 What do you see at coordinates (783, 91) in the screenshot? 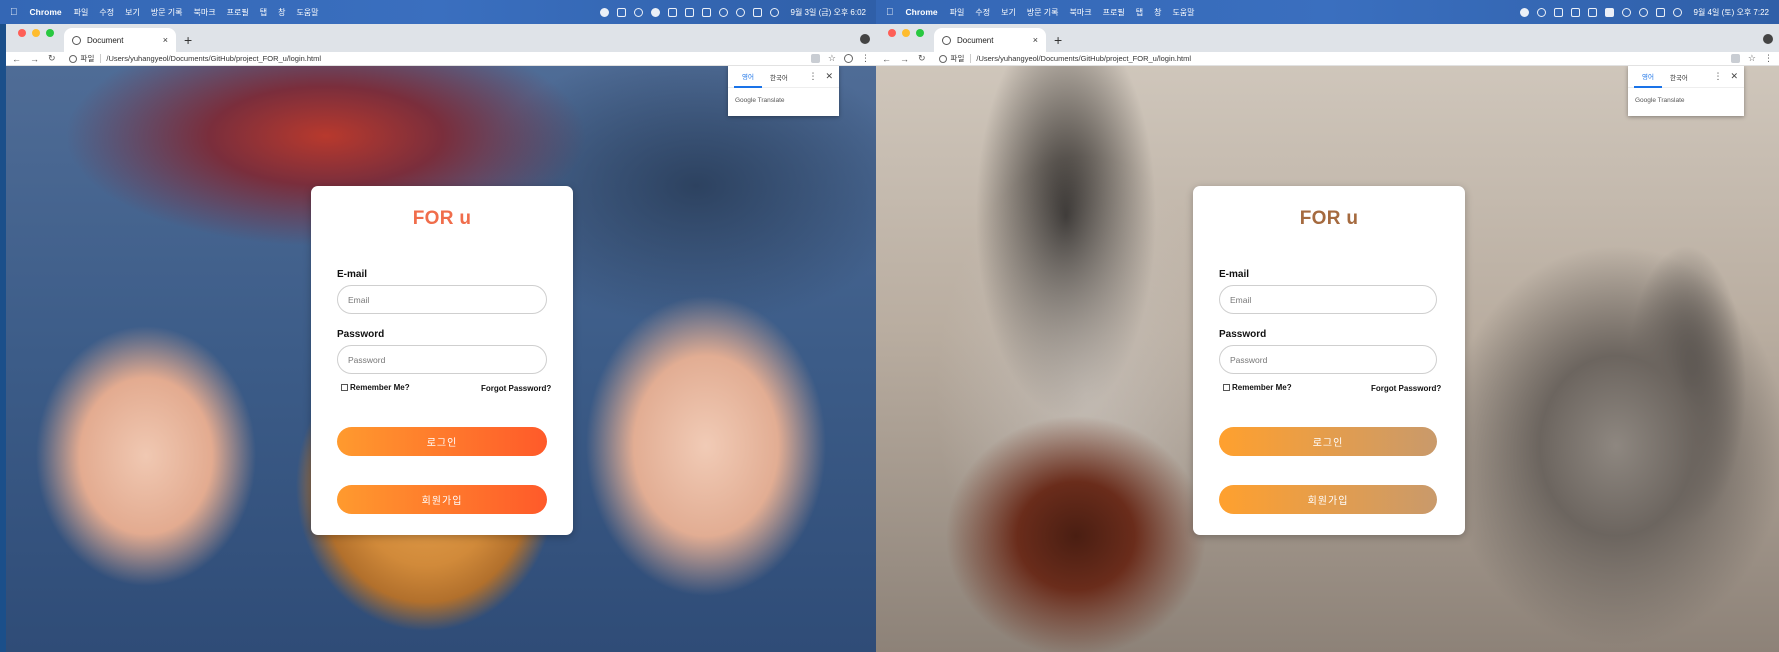
I see `google-translate-popup: 영어 한국어 ⋮ ✕ Google Translate` at bounding box center [783, 91].